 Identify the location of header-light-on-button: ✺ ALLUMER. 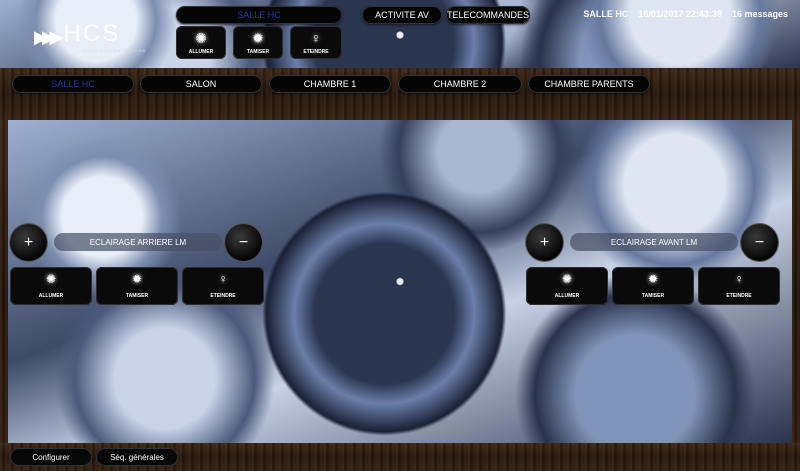
(201, 42).